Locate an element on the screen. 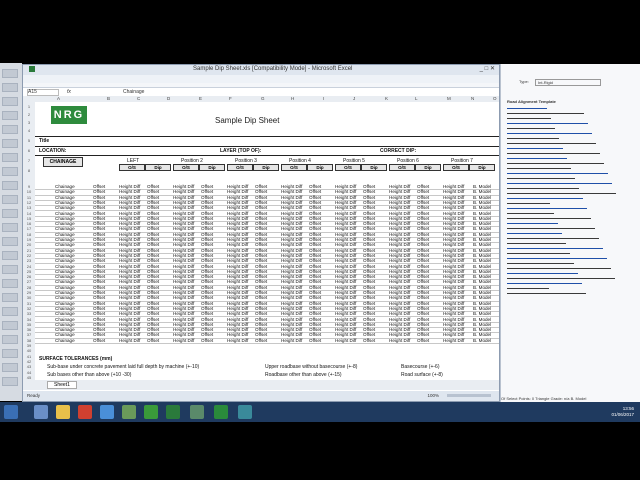 This screenshot has height=480, width=640. row-header: 9 is located at coordinates (29, 186).